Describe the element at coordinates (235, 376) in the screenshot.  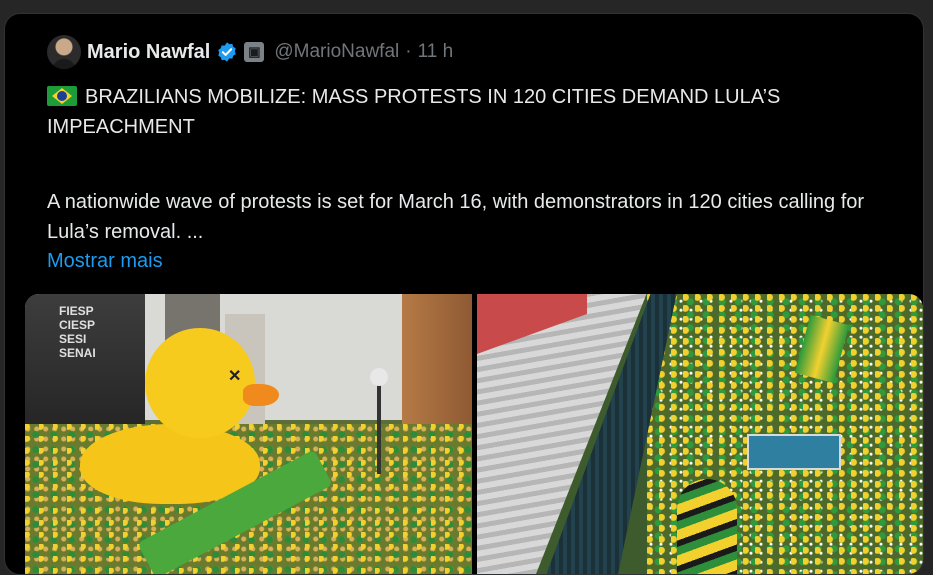
I see `inflatable-duck-eye: ✕` at that location.